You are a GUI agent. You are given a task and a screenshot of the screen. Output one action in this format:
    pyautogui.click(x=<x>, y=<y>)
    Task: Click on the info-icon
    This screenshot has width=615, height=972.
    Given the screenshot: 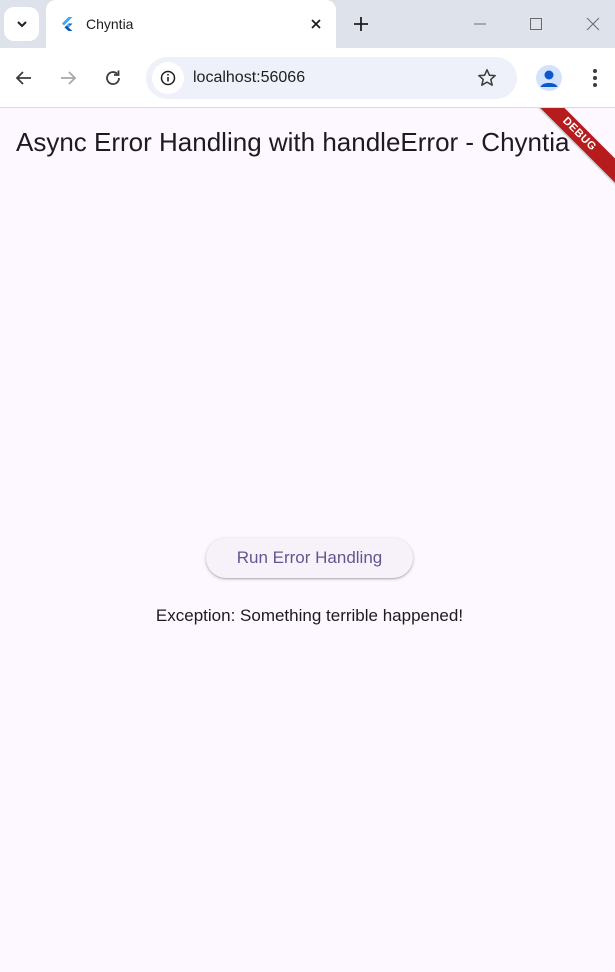 What is the action you would take?
    pyautogui.click(x=168, y=78)
    